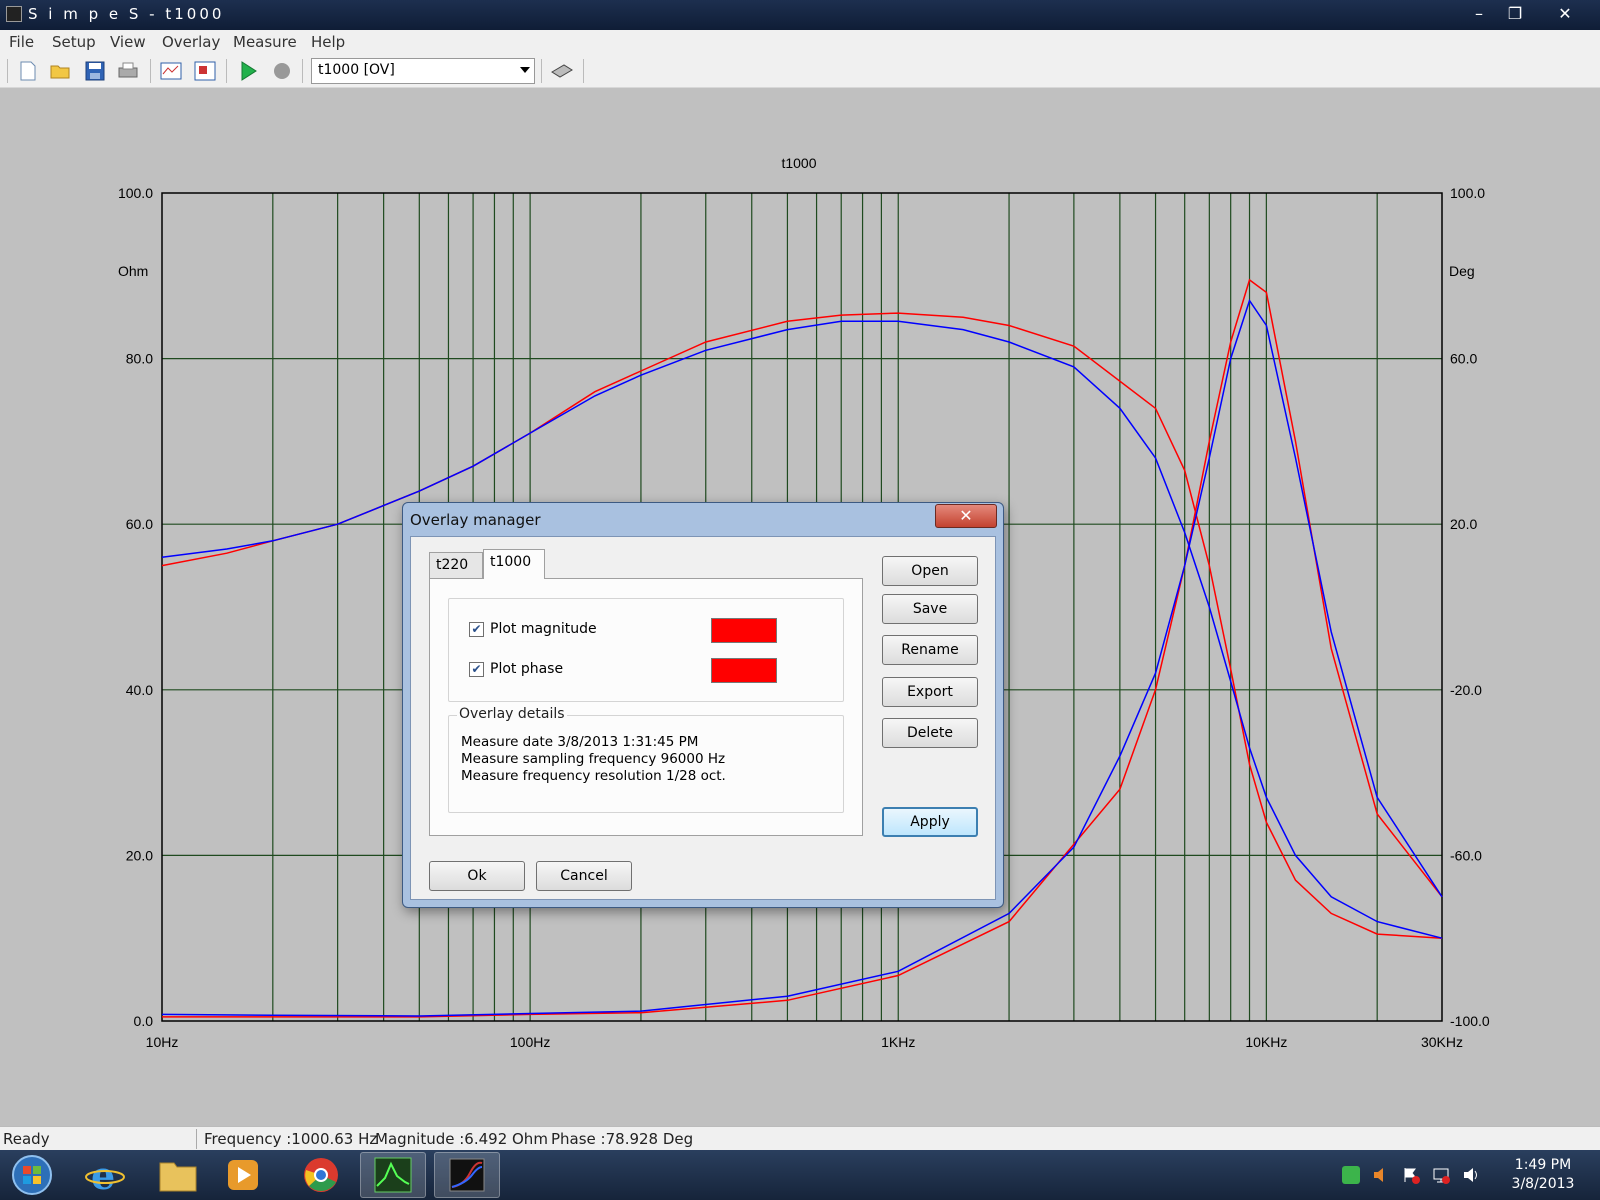 The width and height of the screenshot is (1600, 1200). I want to click on y-left-tick-label: 60.0, so click(139, 524).